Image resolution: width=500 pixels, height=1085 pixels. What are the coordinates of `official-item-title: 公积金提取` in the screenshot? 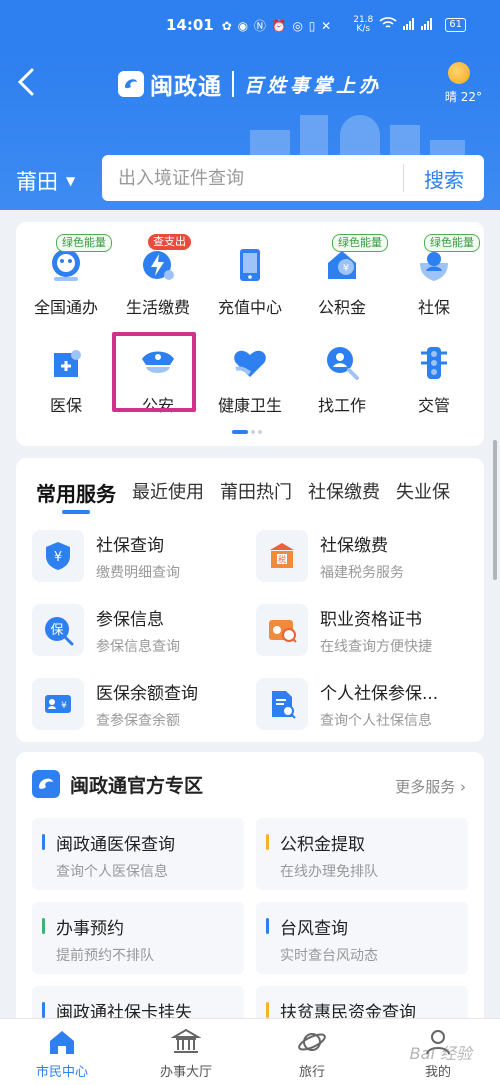 It's located at (322, 845).